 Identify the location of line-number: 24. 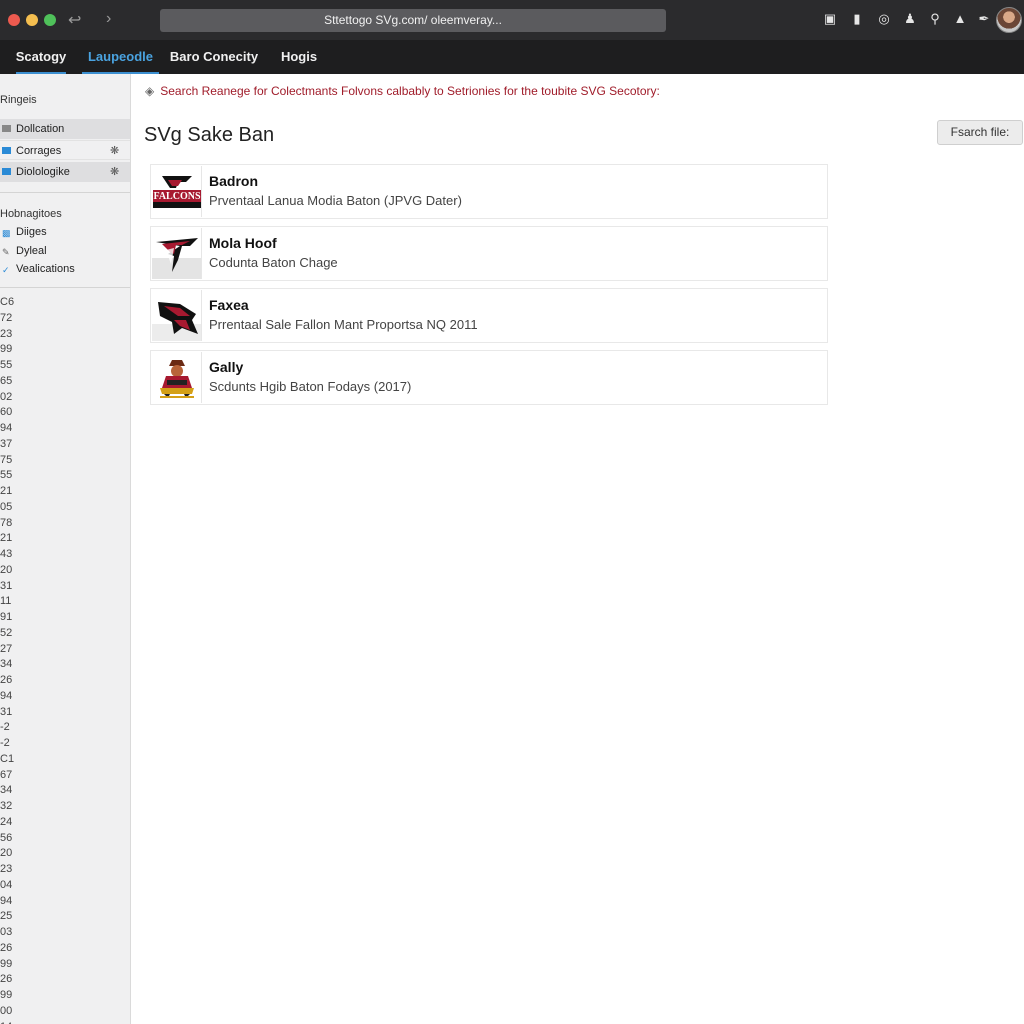
(6, 821).